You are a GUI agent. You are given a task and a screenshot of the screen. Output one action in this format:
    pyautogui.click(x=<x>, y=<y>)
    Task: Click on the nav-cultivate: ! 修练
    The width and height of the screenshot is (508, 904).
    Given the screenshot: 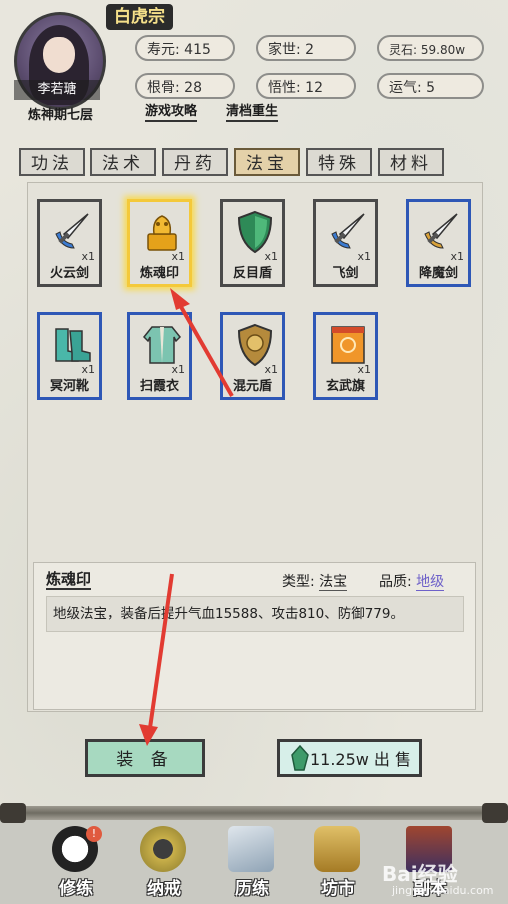 What is the action you would take?
    pyautogui.click(x=76, y=863)
    